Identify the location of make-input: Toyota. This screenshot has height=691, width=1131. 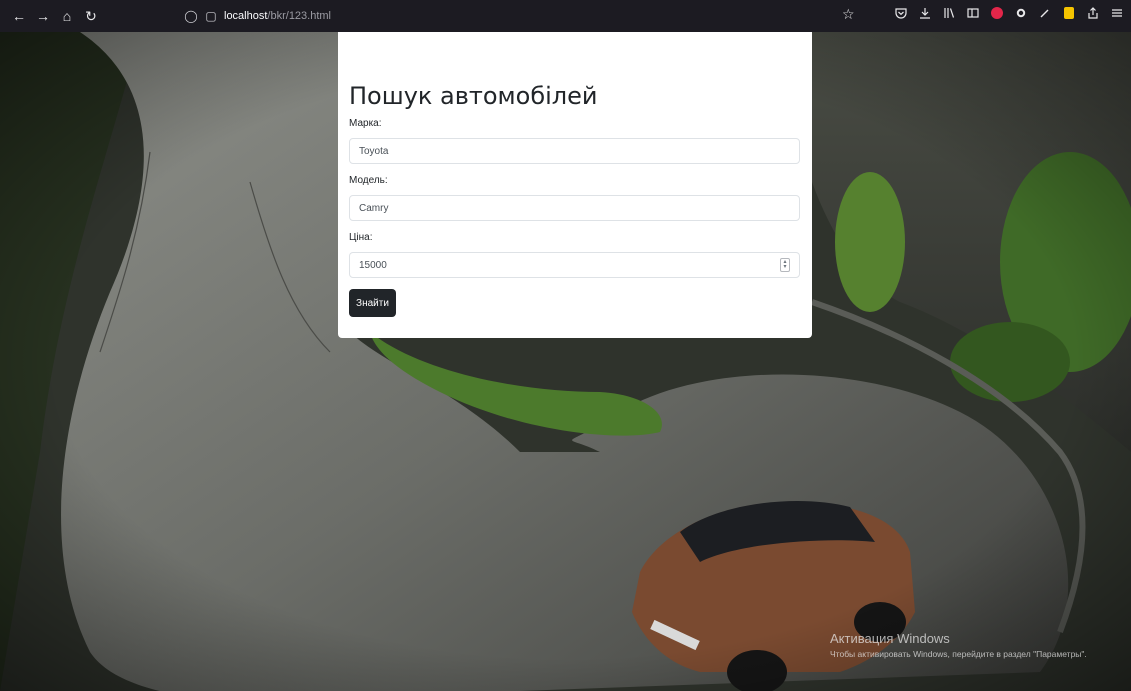
(574, 151).